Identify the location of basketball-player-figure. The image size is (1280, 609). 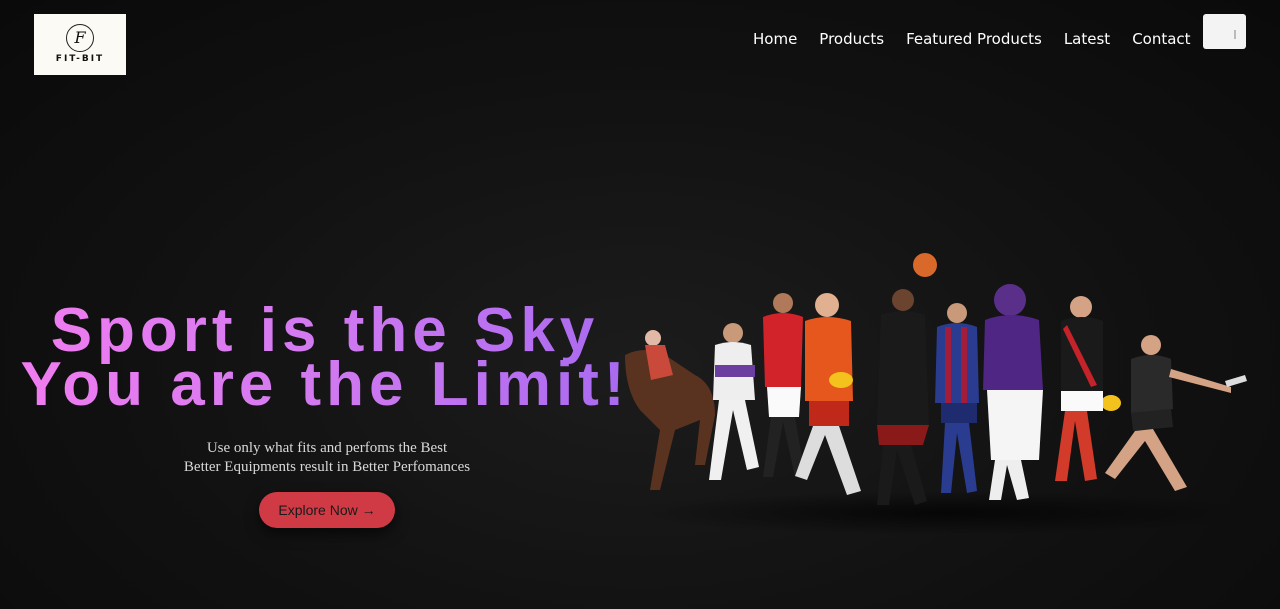
(907, 379).